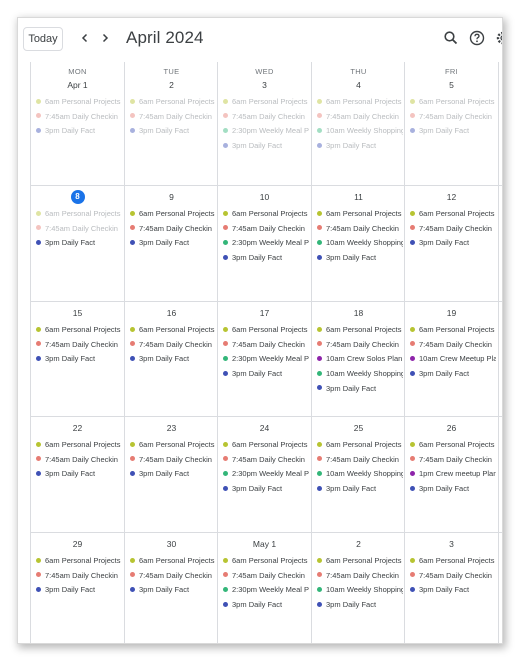 Image resolution: width=521 pixels, height=667 pixels. Describe the element at coordinates (451, 428) in the screenshot. I see `date-number: 26` at that location.